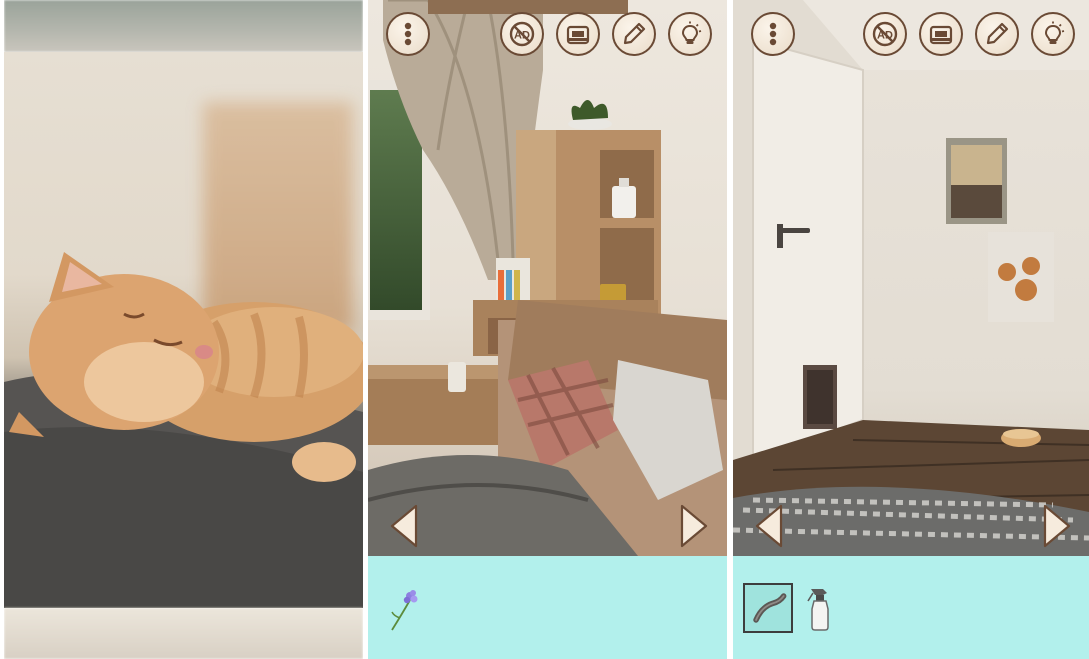 The image size is (1089, 659). What do you see at coordinates (457, 377) in the screenshot?
I see `cup` at bounding box center [457, 377].